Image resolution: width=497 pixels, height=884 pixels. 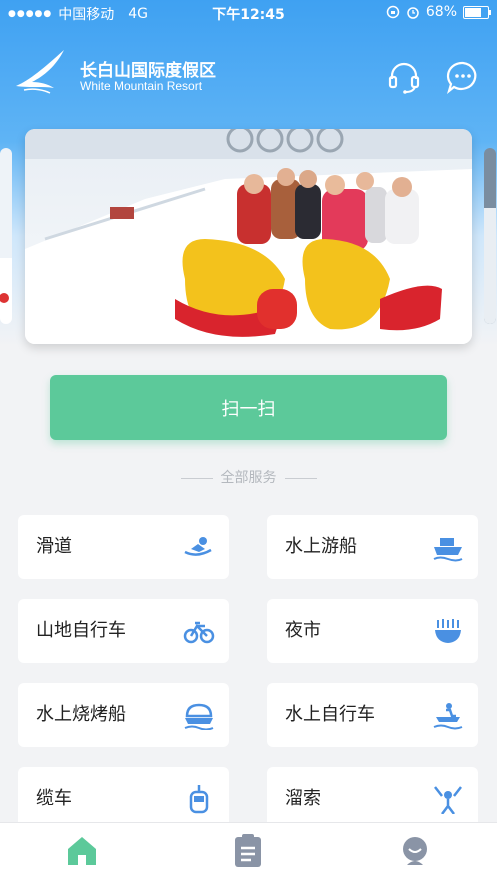 What do you see at coordinates (123, 547) in the screenshot?
I see `service-card-slide: 滑道` at bounding box center [123, 547].